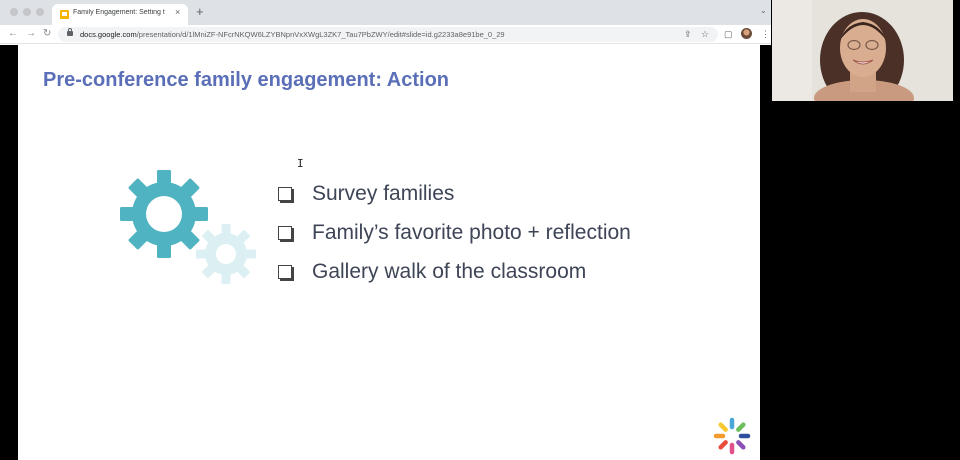  Describe the element at coordinates (705, 34) in the screenshot. I see `bookmark-star-icon: ☆` at that location.